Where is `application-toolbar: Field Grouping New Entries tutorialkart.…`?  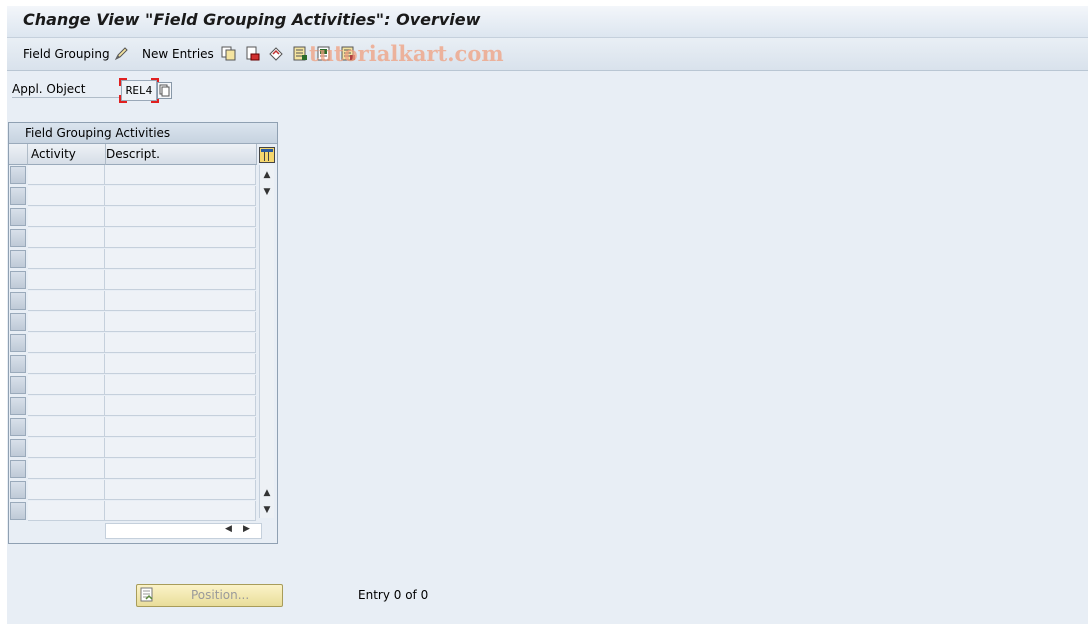
application-toolbar: Field Grouping New Entries tutorialkart.… is located at coordinates (547, 54).